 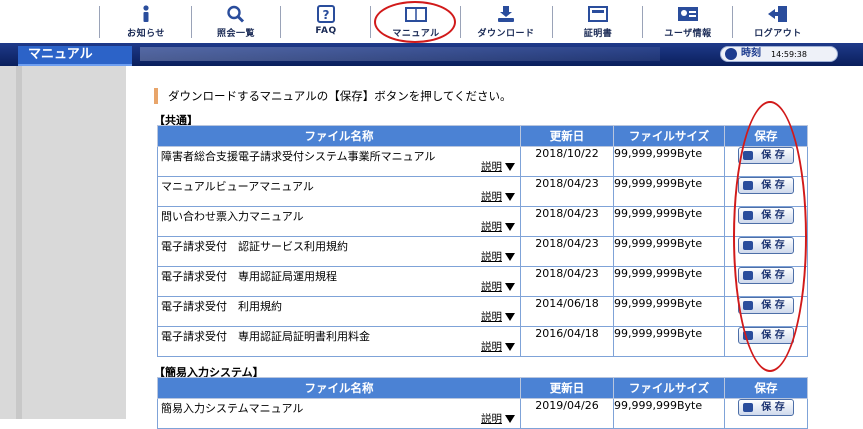 I want to click on file-name-cell: マニュアルビューアマニュアル説明, so click(x=339, y=191).